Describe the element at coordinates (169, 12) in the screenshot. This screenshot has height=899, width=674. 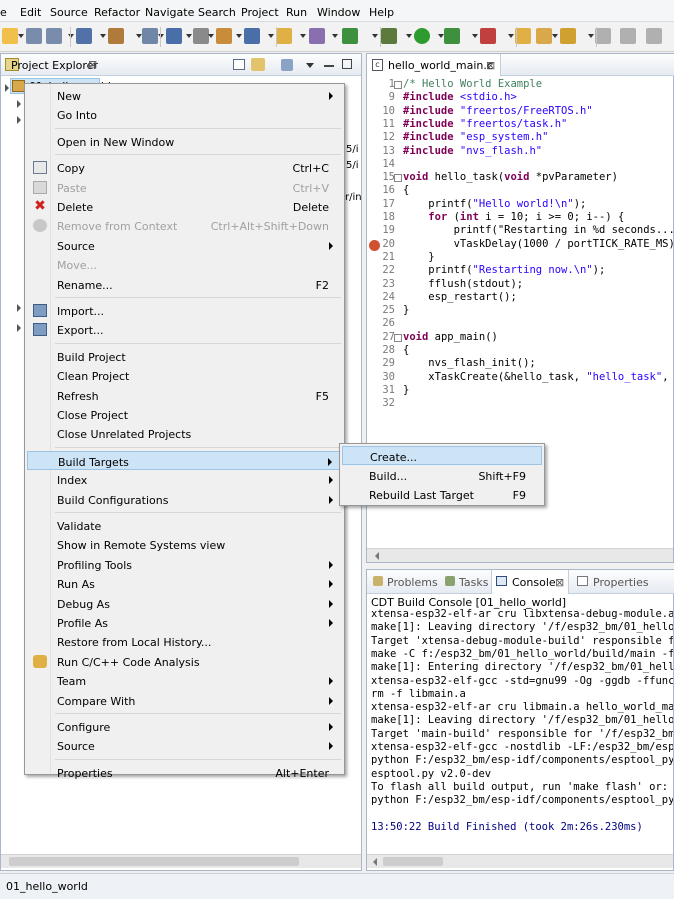
I see `menu-navigate: Navigate` at that location.